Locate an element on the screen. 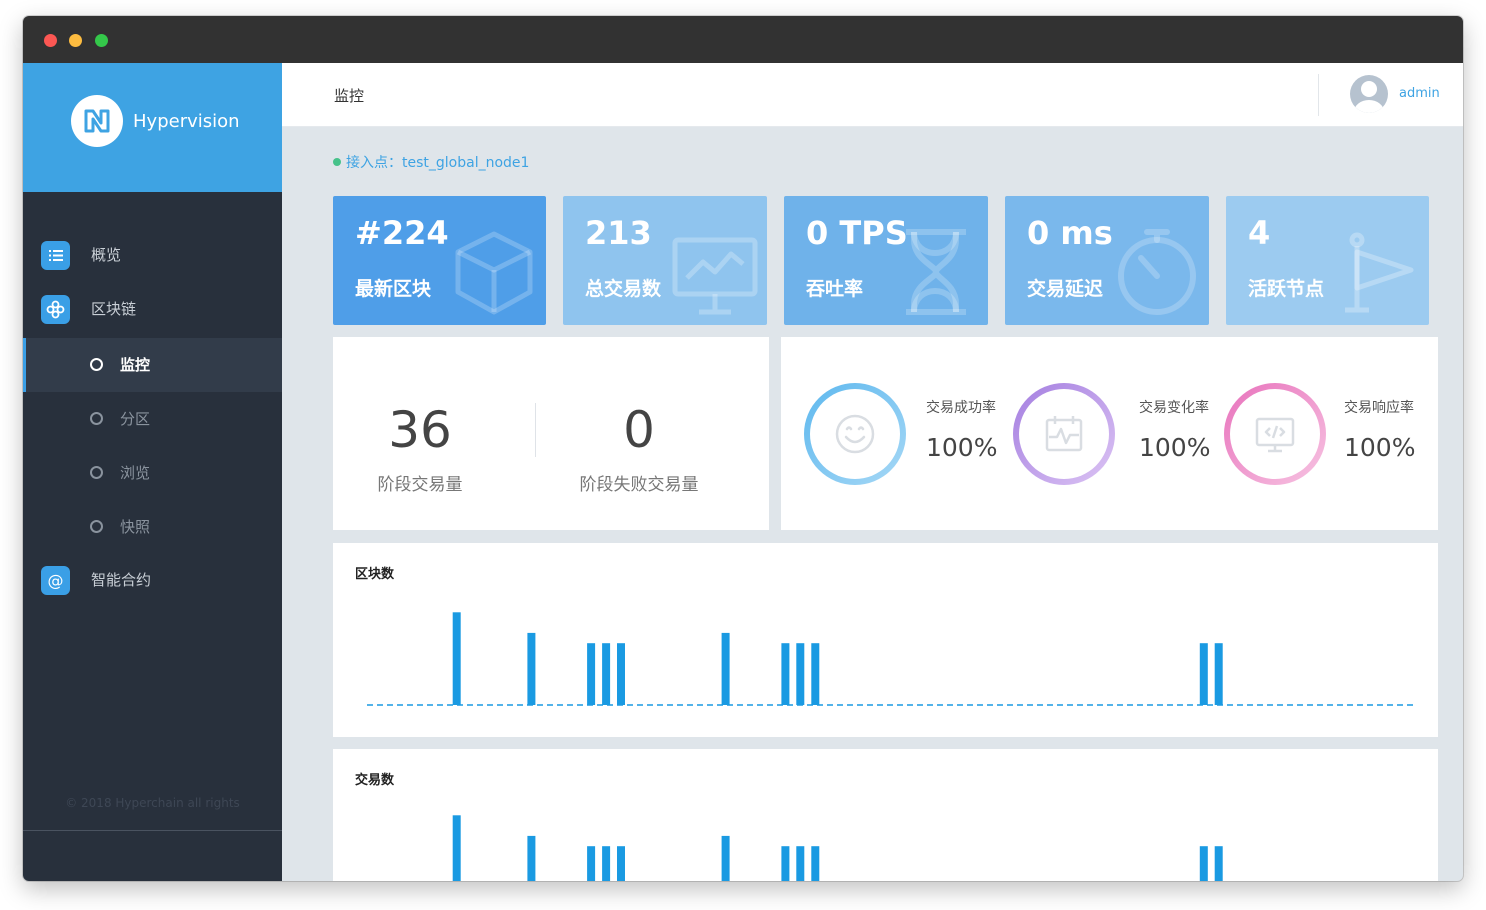  cube-icon is located at coordinates (494, 273).